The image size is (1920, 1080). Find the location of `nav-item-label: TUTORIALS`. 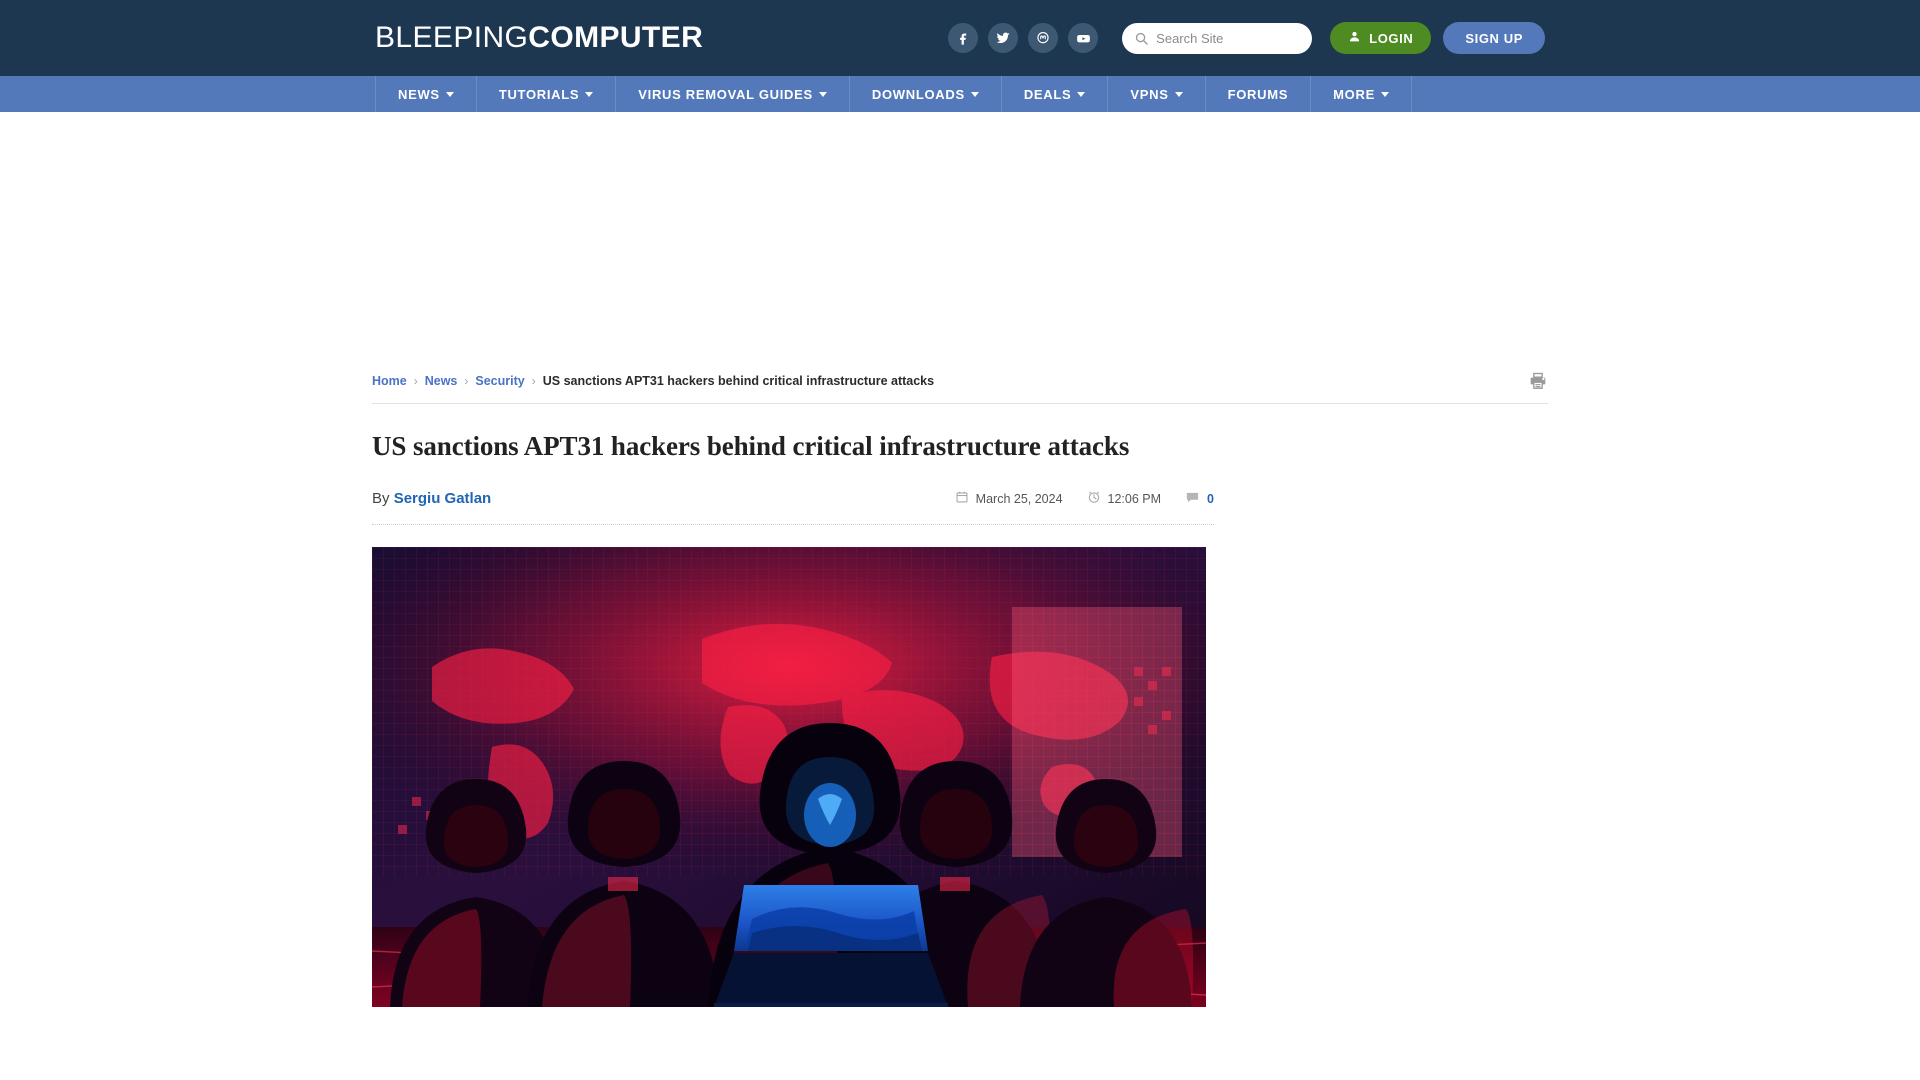

nav-item-label: TUTORIALS is located at coordinates (539, 94).